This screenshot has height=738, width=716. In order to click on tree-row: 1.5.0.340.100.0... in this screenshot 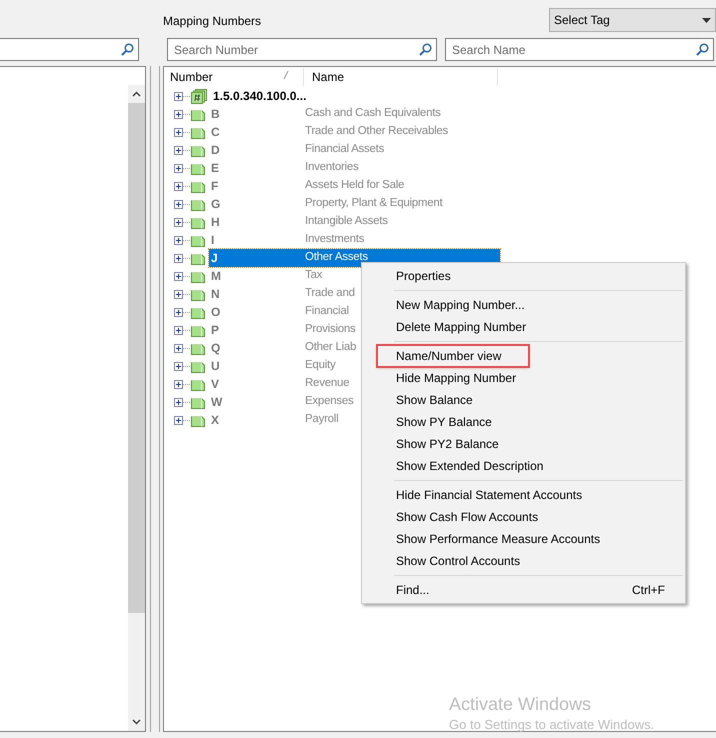, I will do `click(258, 96)`.